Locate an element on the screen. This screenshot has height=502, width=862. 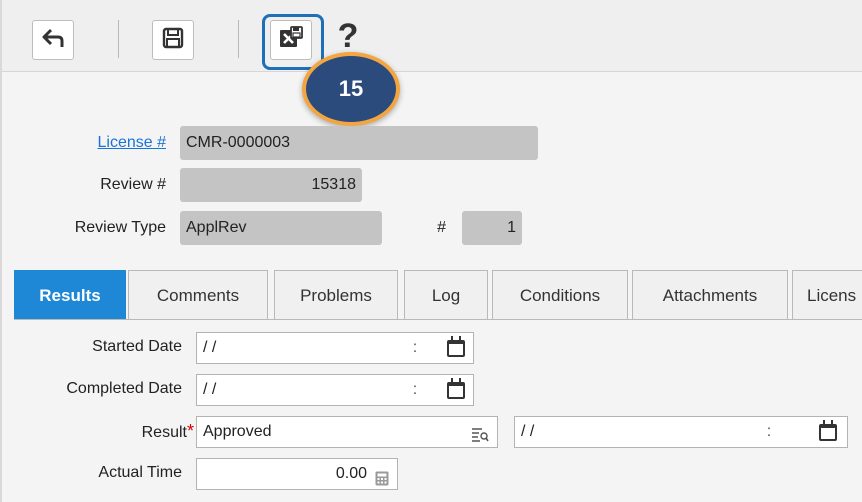
started-date-value: / / is located at coordinates (210, 347).